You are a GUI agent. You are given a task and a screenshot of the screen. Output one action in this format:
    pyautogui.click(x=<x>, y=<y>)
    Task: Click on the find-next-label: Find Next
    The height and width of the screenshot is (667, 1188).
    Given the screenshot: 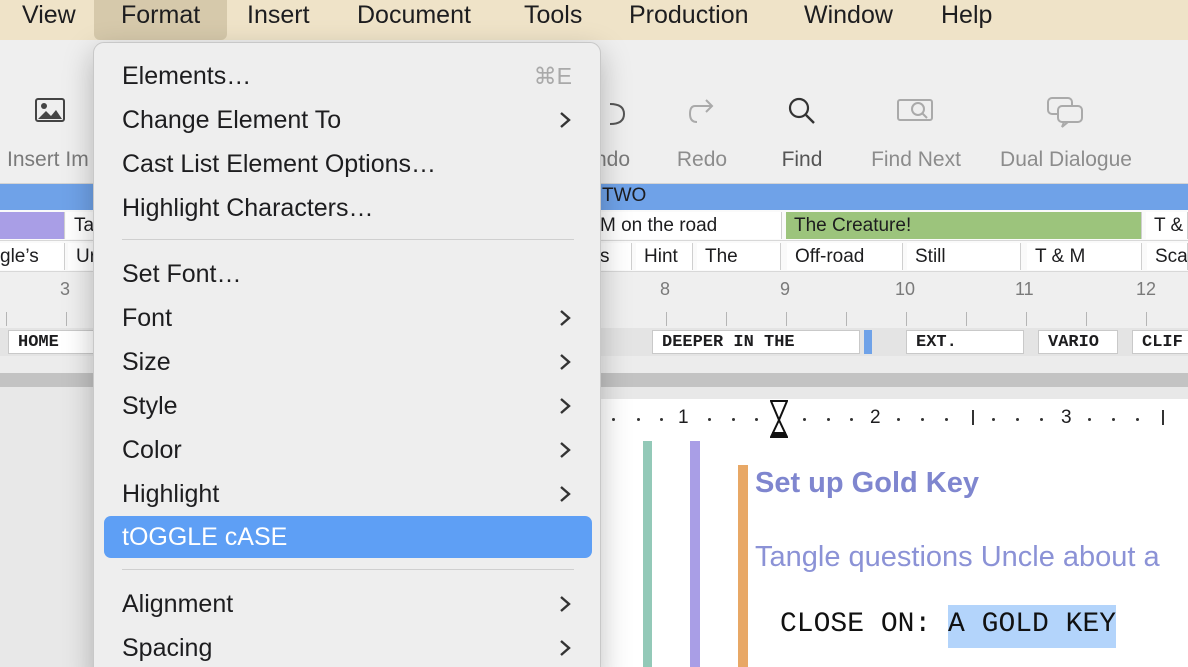 What is the action you would take?
    pyautogui.click(x=916, y=159)
    